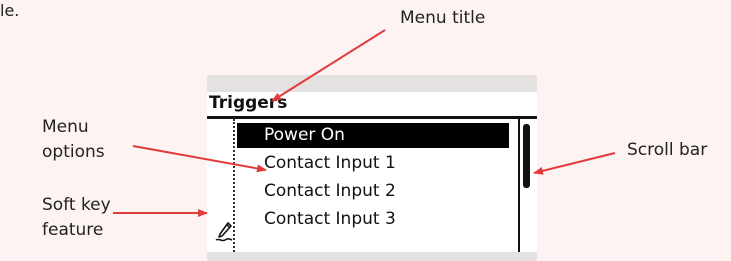  What do you see at coordinates (73, 140) in the screenshot?
I see `callout-menu-options: Menu options` at bounding box center [73, 140].